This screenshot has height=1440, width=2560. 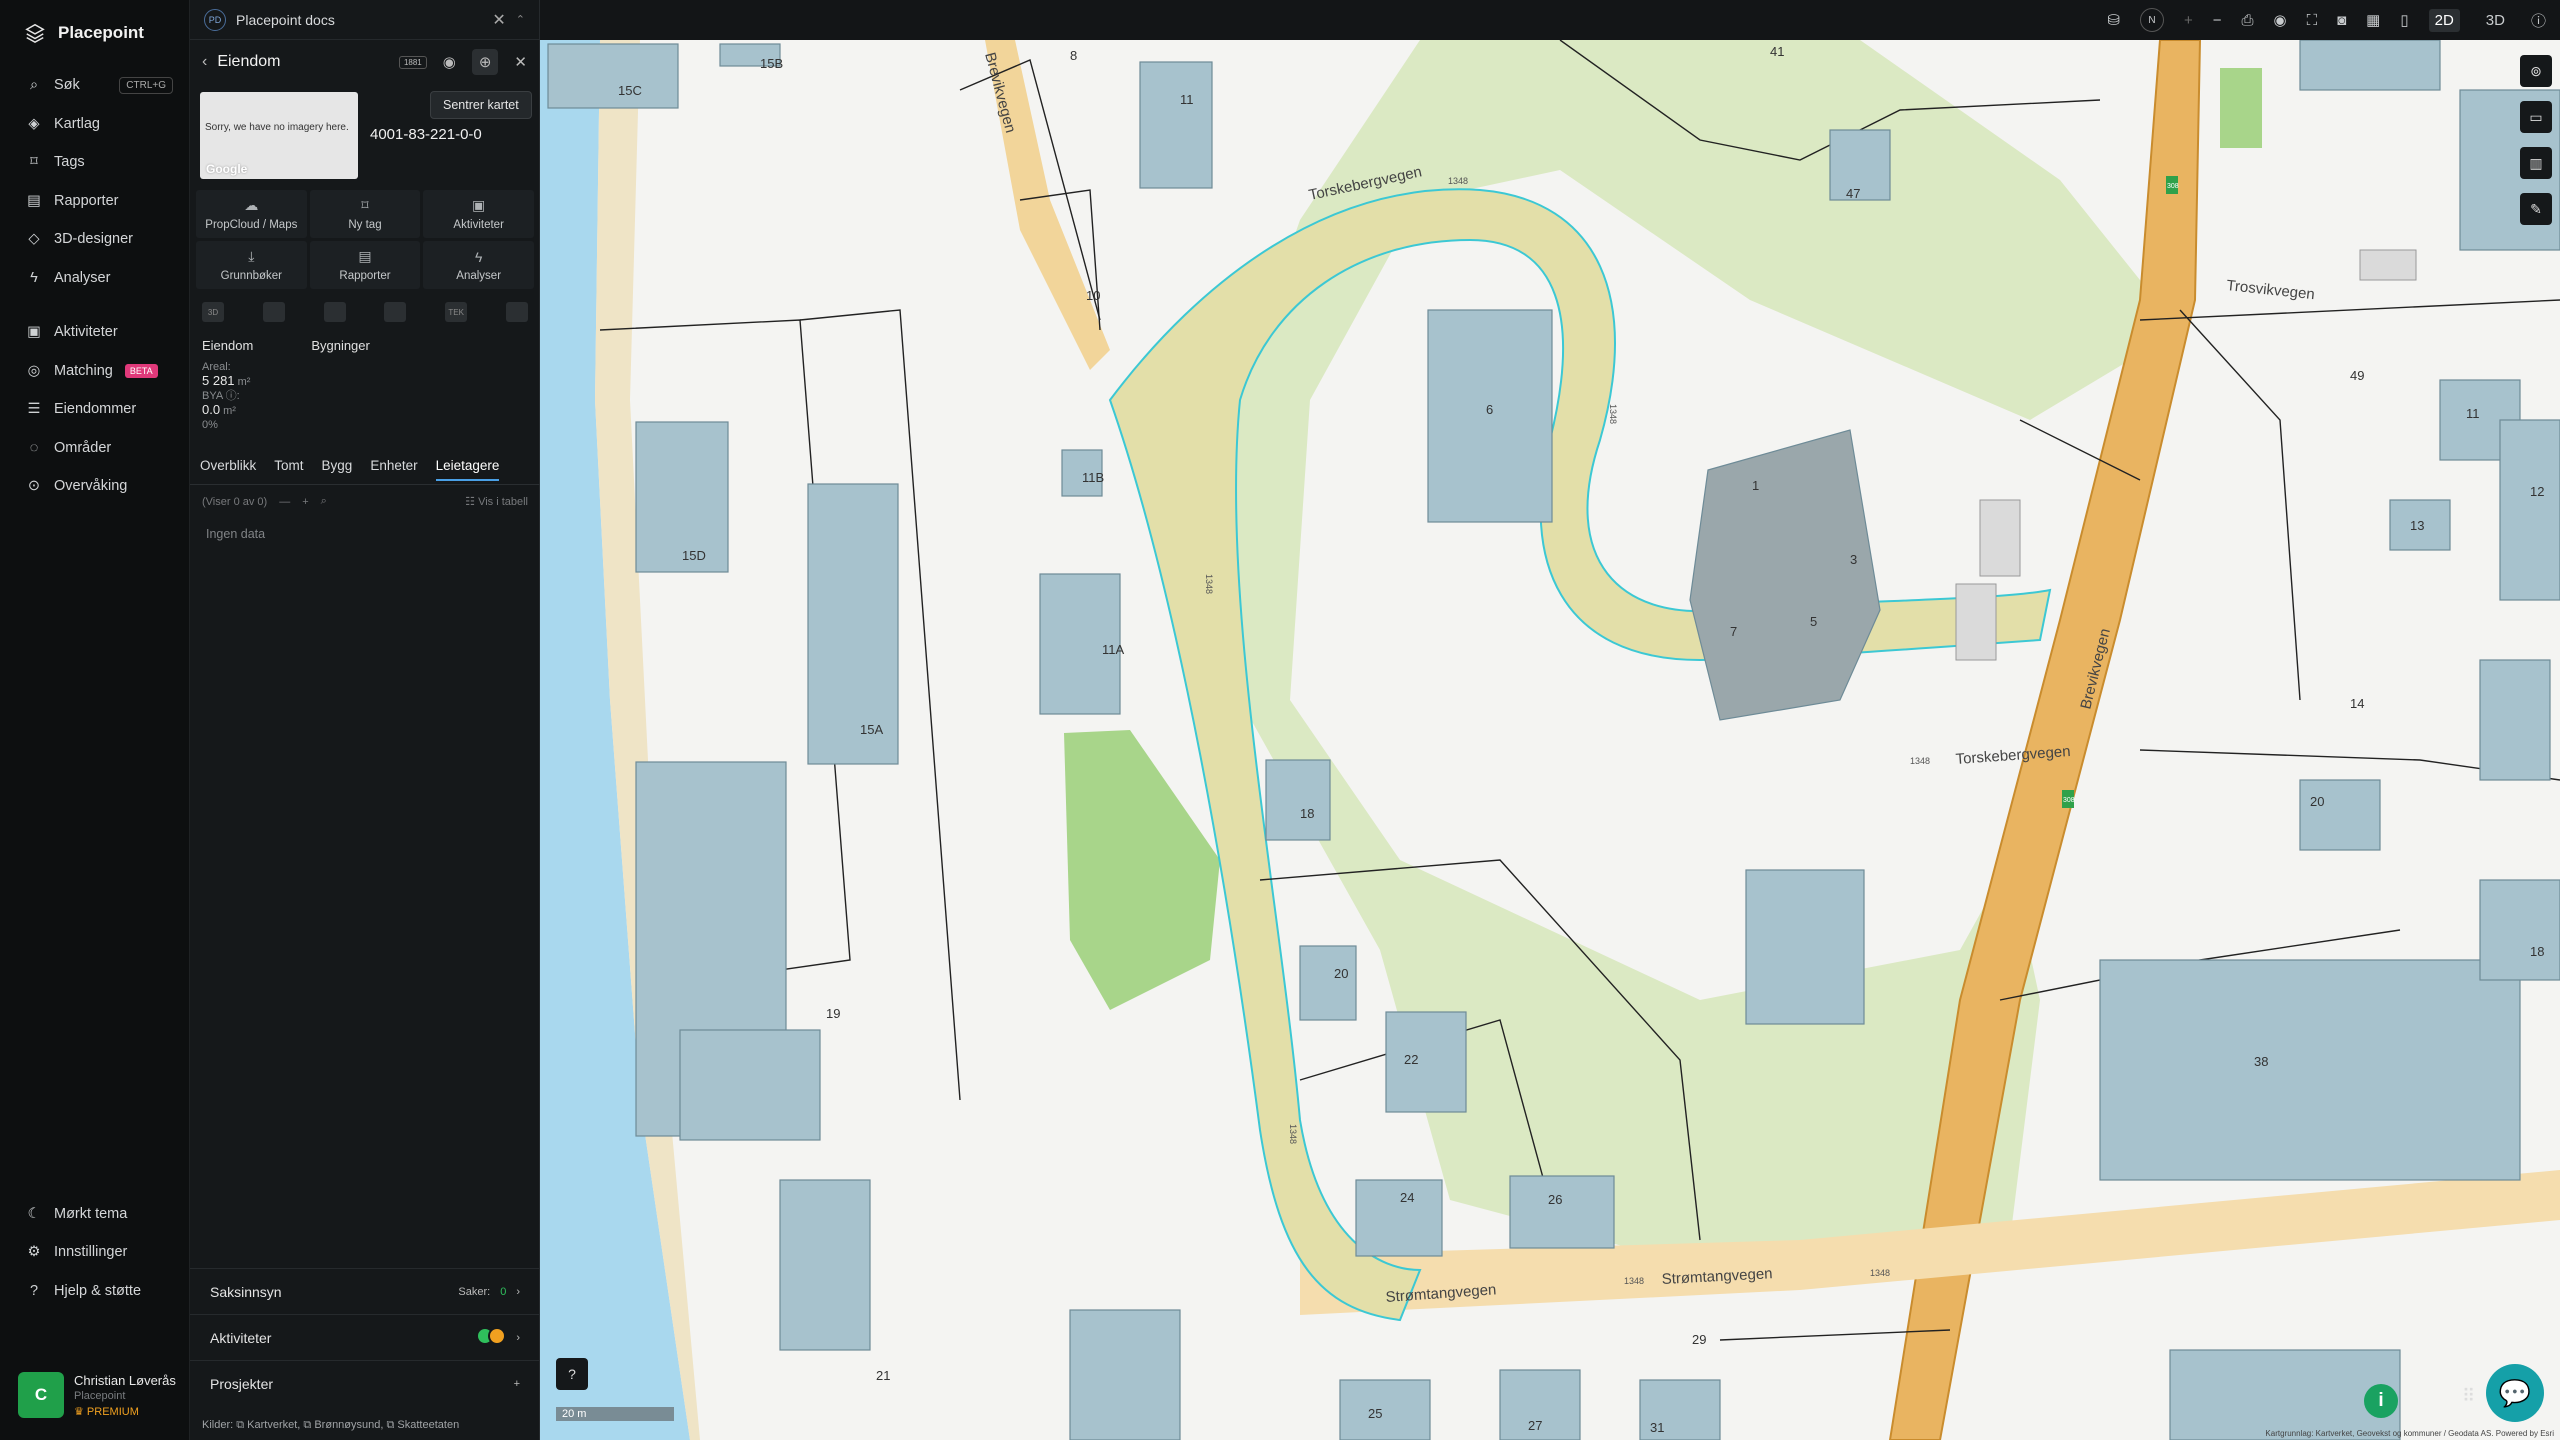 I want to click on zoom-in-icon: +, so click(x=2188, y=20).